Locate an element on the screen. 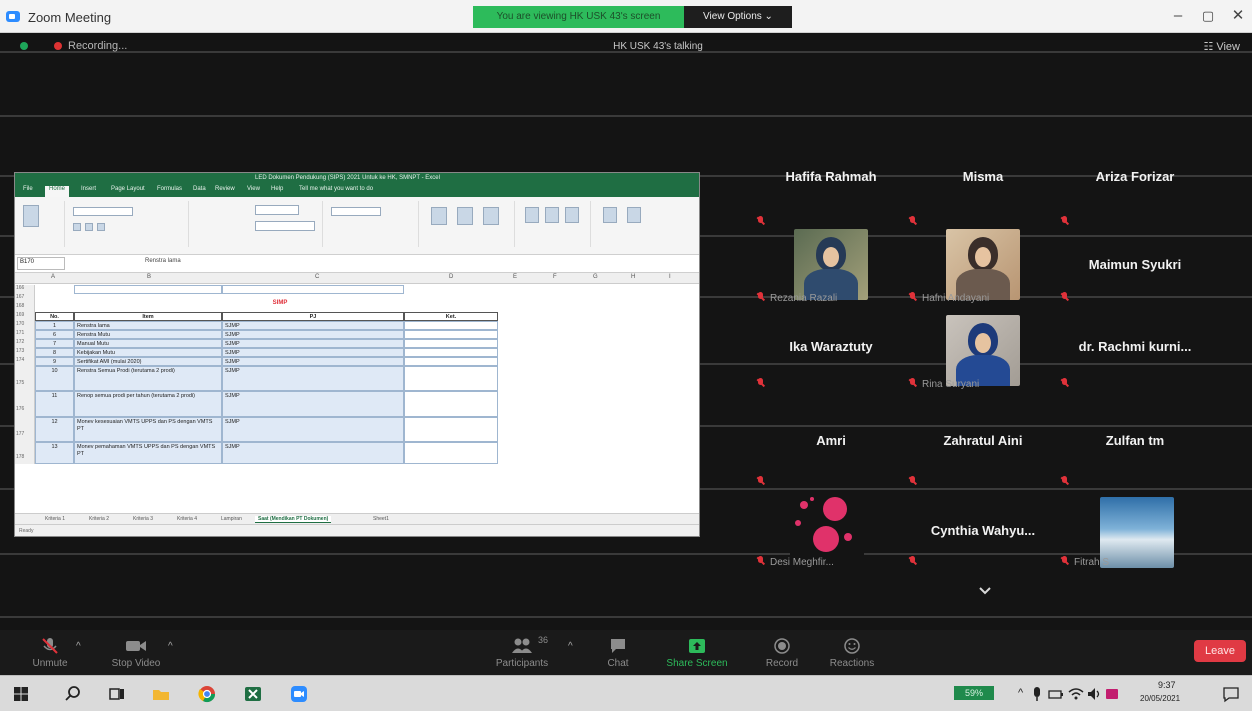  cell-styles-icon is located at coordinates (491, 216).